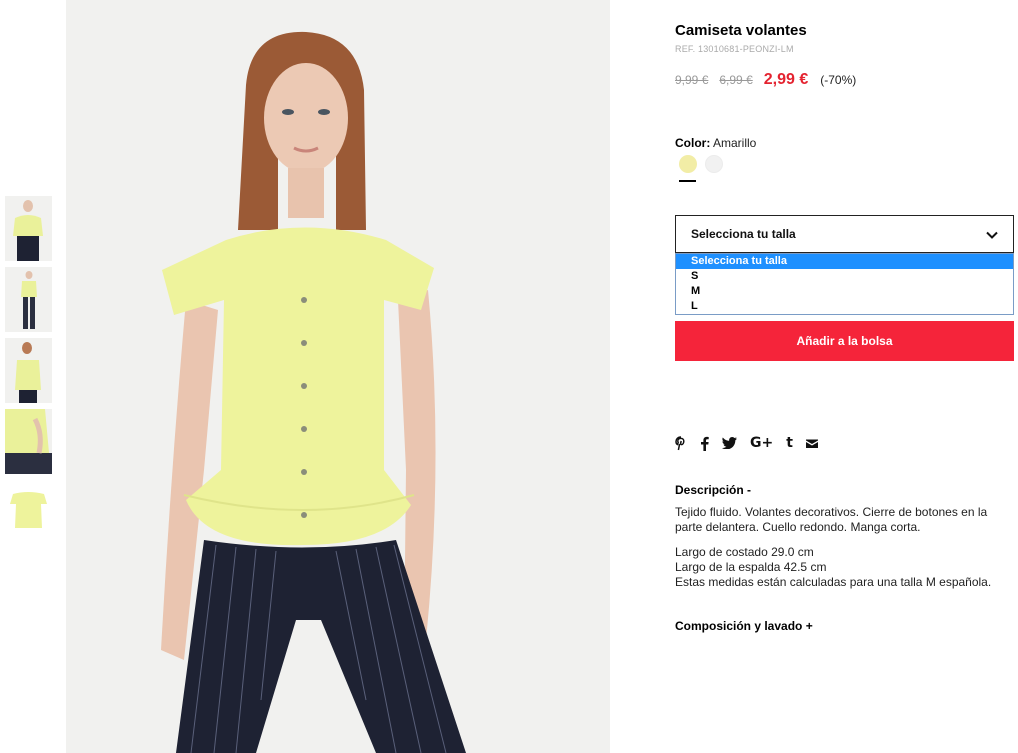 This screenshot has width=1018, height=753. Describe the element at coordinates (693, 143) in the screenshot. I see `color-label-prefix: Color:` at that location.